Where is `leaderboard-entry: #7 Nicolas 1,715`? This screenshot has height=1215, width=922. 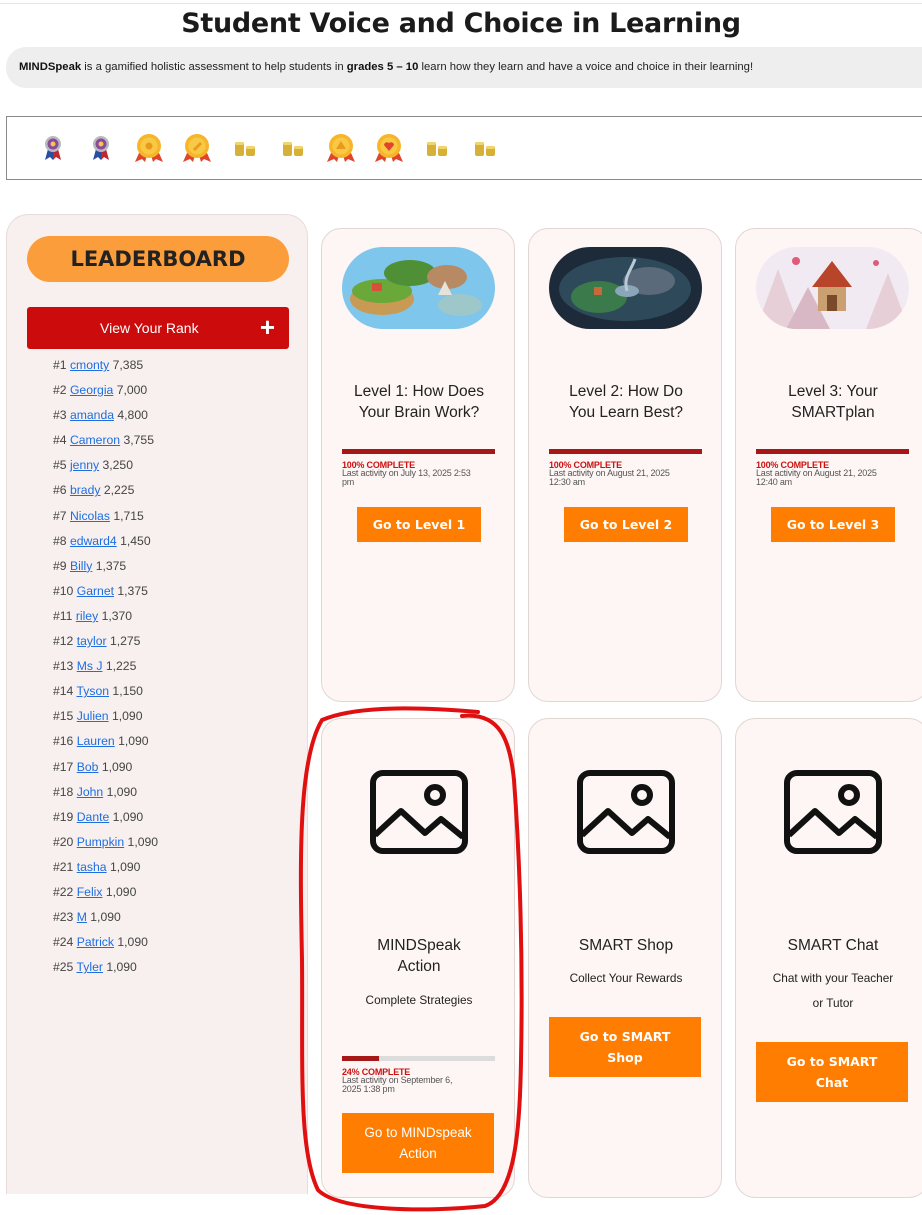
leaderboard-entry: #7 Nicolas 1,715 is located at coordinates (105, 516).